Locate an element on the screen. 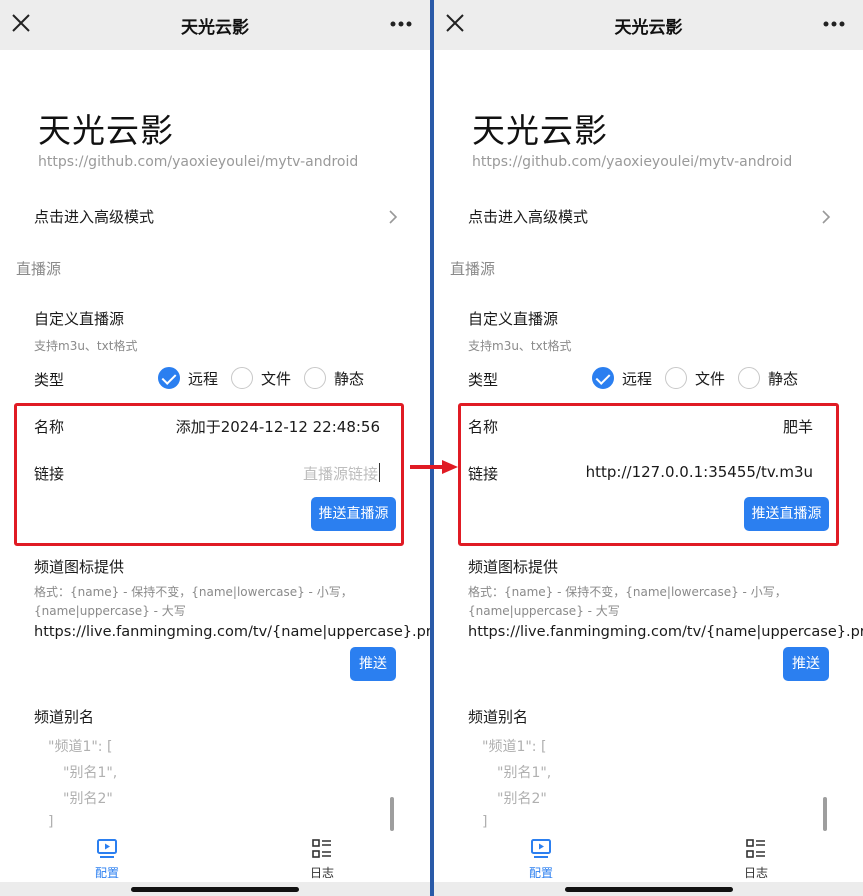 This screenshot has height=896, width=863. name-field-row: 名称 添加于2024-12-12 22:48:56 is located at coordinates (207, 428).